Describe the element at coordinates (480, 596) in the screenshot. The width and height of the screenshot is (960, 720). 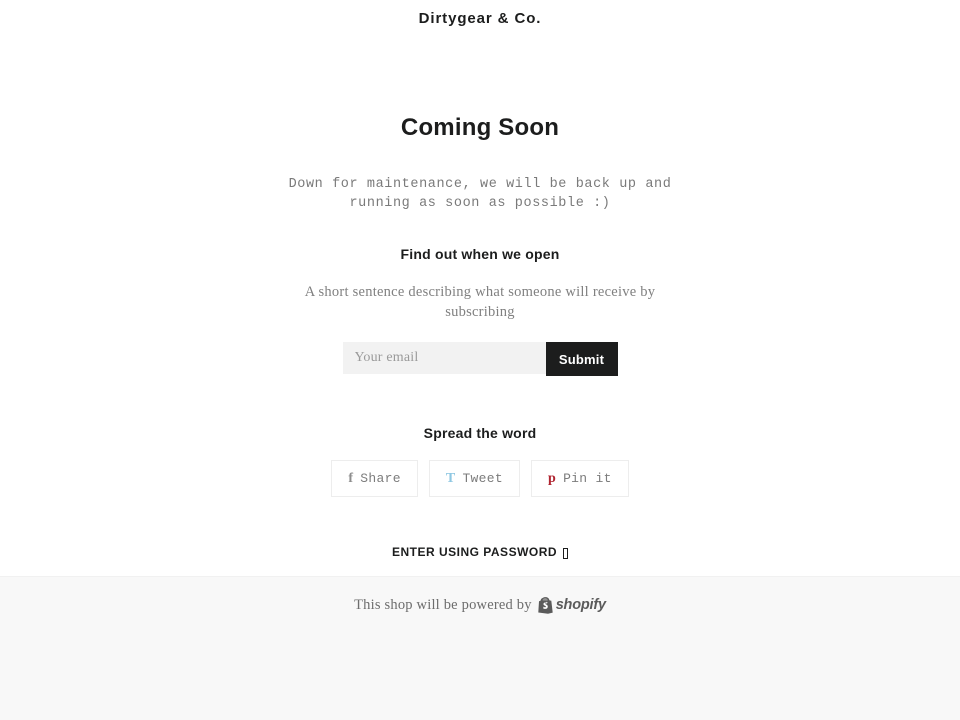
I see `footer-inner: This shop will be powered by shopify` at that location.